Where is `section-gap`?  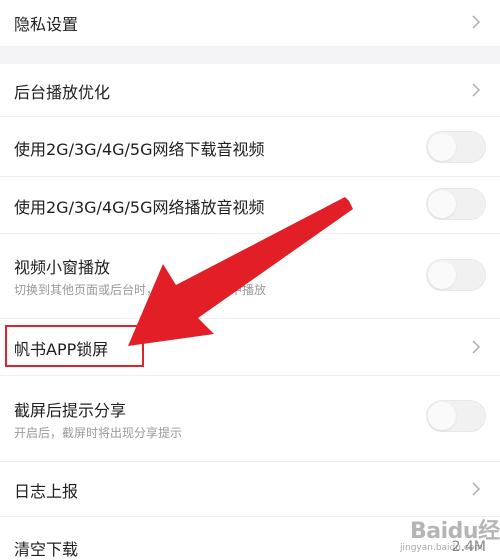
section-gap is located at coordinates (250, 55).